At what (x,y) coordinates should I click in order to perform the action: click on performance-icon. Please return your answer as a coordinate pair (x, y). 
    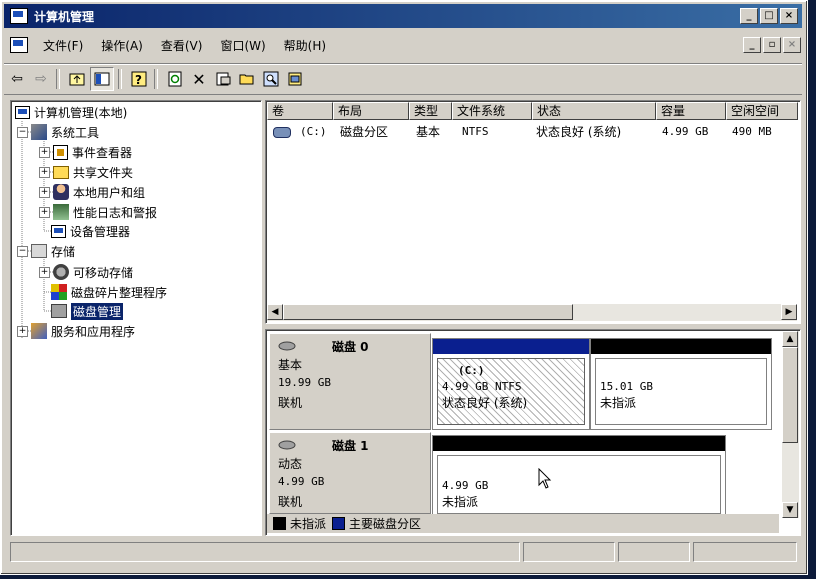
    Looking at the image, I should click on (61, 212).